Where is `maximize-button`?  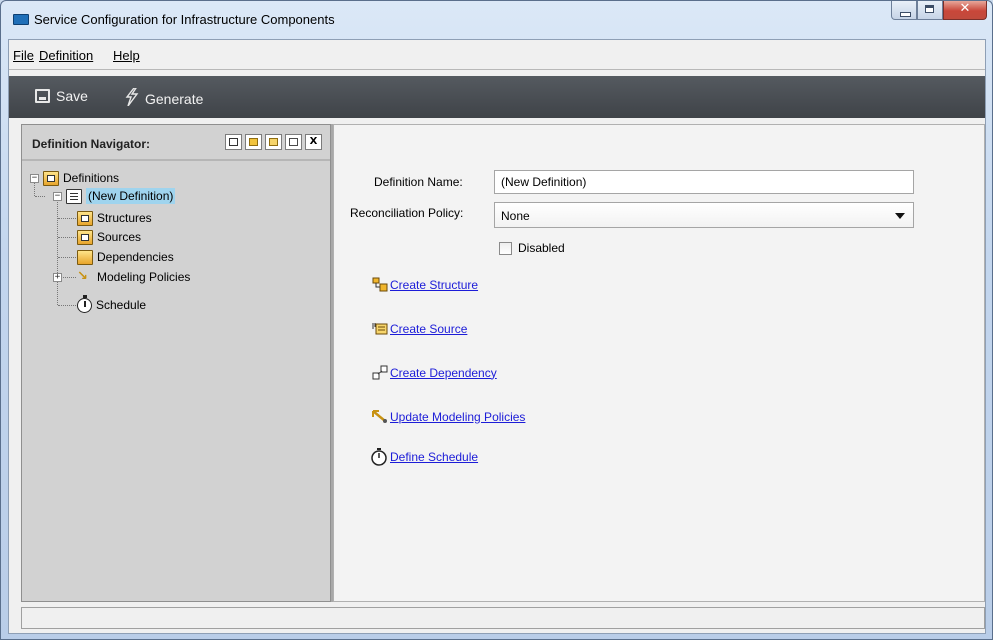
maximize-button is located at coordinates (930, 10).